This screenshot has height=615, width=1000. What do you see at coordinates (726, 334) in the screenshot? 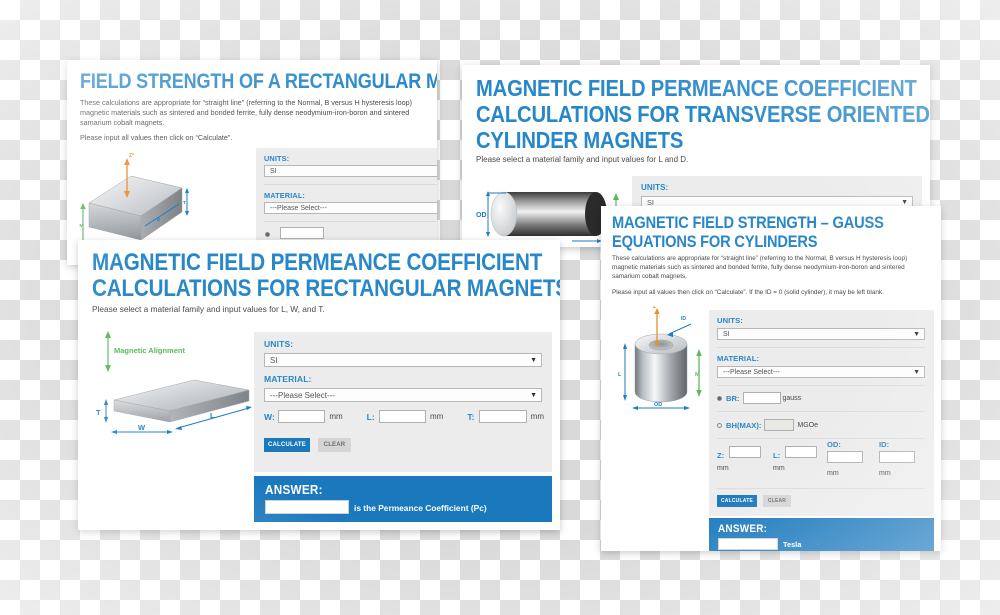
I see `card4-units-value: SI` at bounding box center [726, 334].